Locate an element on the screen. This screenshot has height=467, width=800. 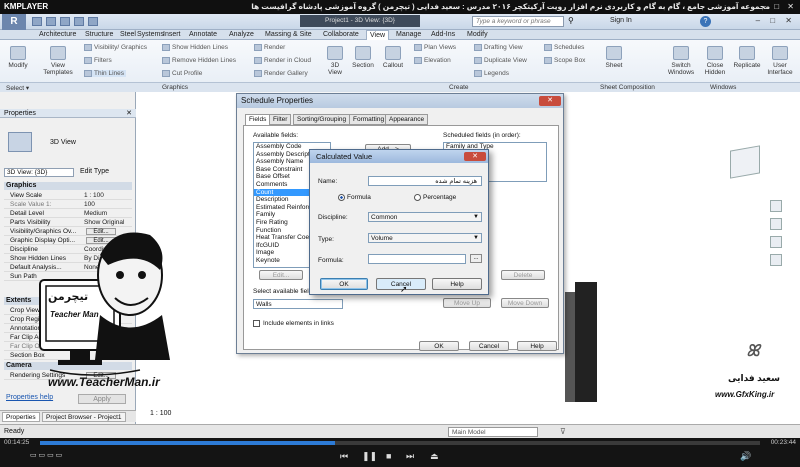
tab-project-browser: Project Browser - Project1 is located at coordinates (84, 417).